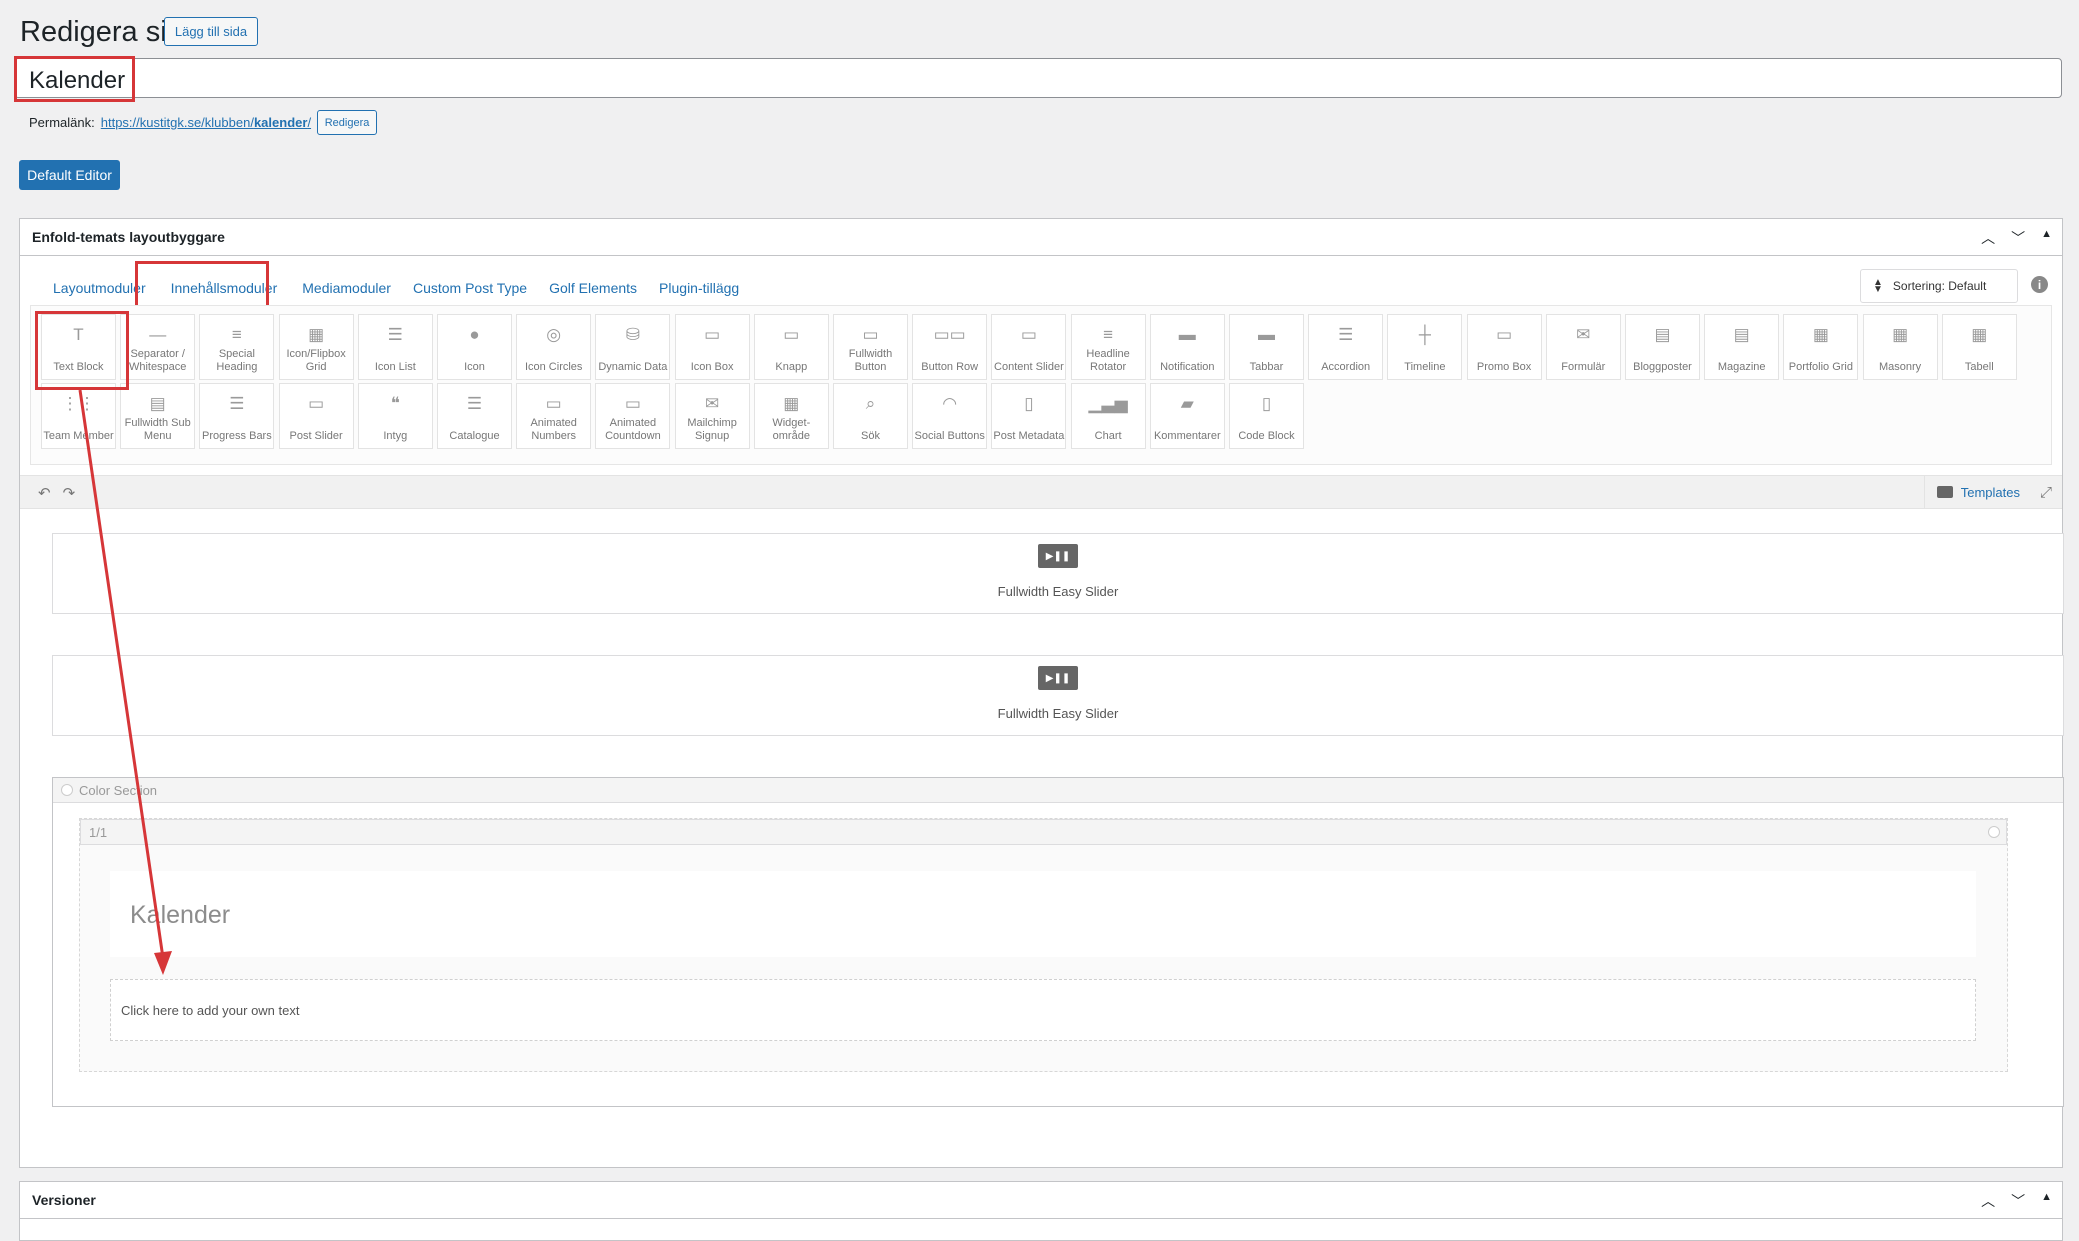  I want to click on database-icon: ⛁, so click(633, 334).